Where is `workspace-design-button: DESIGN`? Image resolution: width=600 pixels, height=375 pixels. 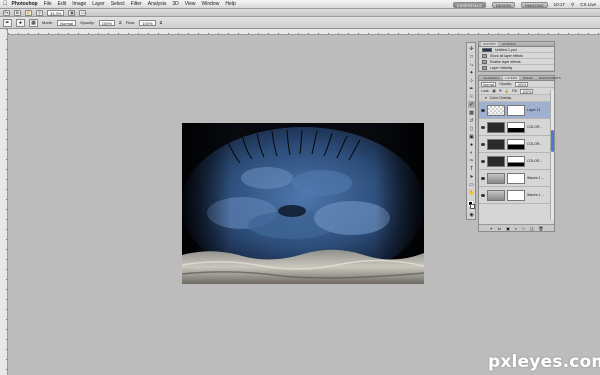
workspace-design-button: DESIGN is located at coordinates (503, 4).